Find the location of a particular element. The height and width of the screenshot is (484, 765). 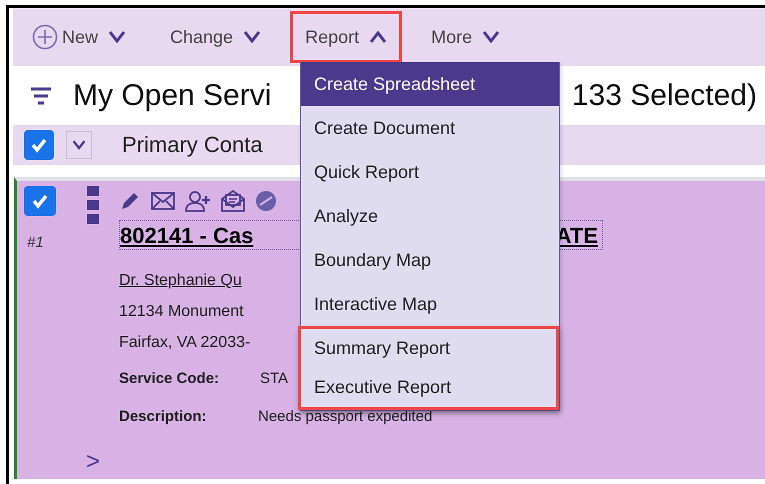

person-add-icon is located at coordinates (198, 201).